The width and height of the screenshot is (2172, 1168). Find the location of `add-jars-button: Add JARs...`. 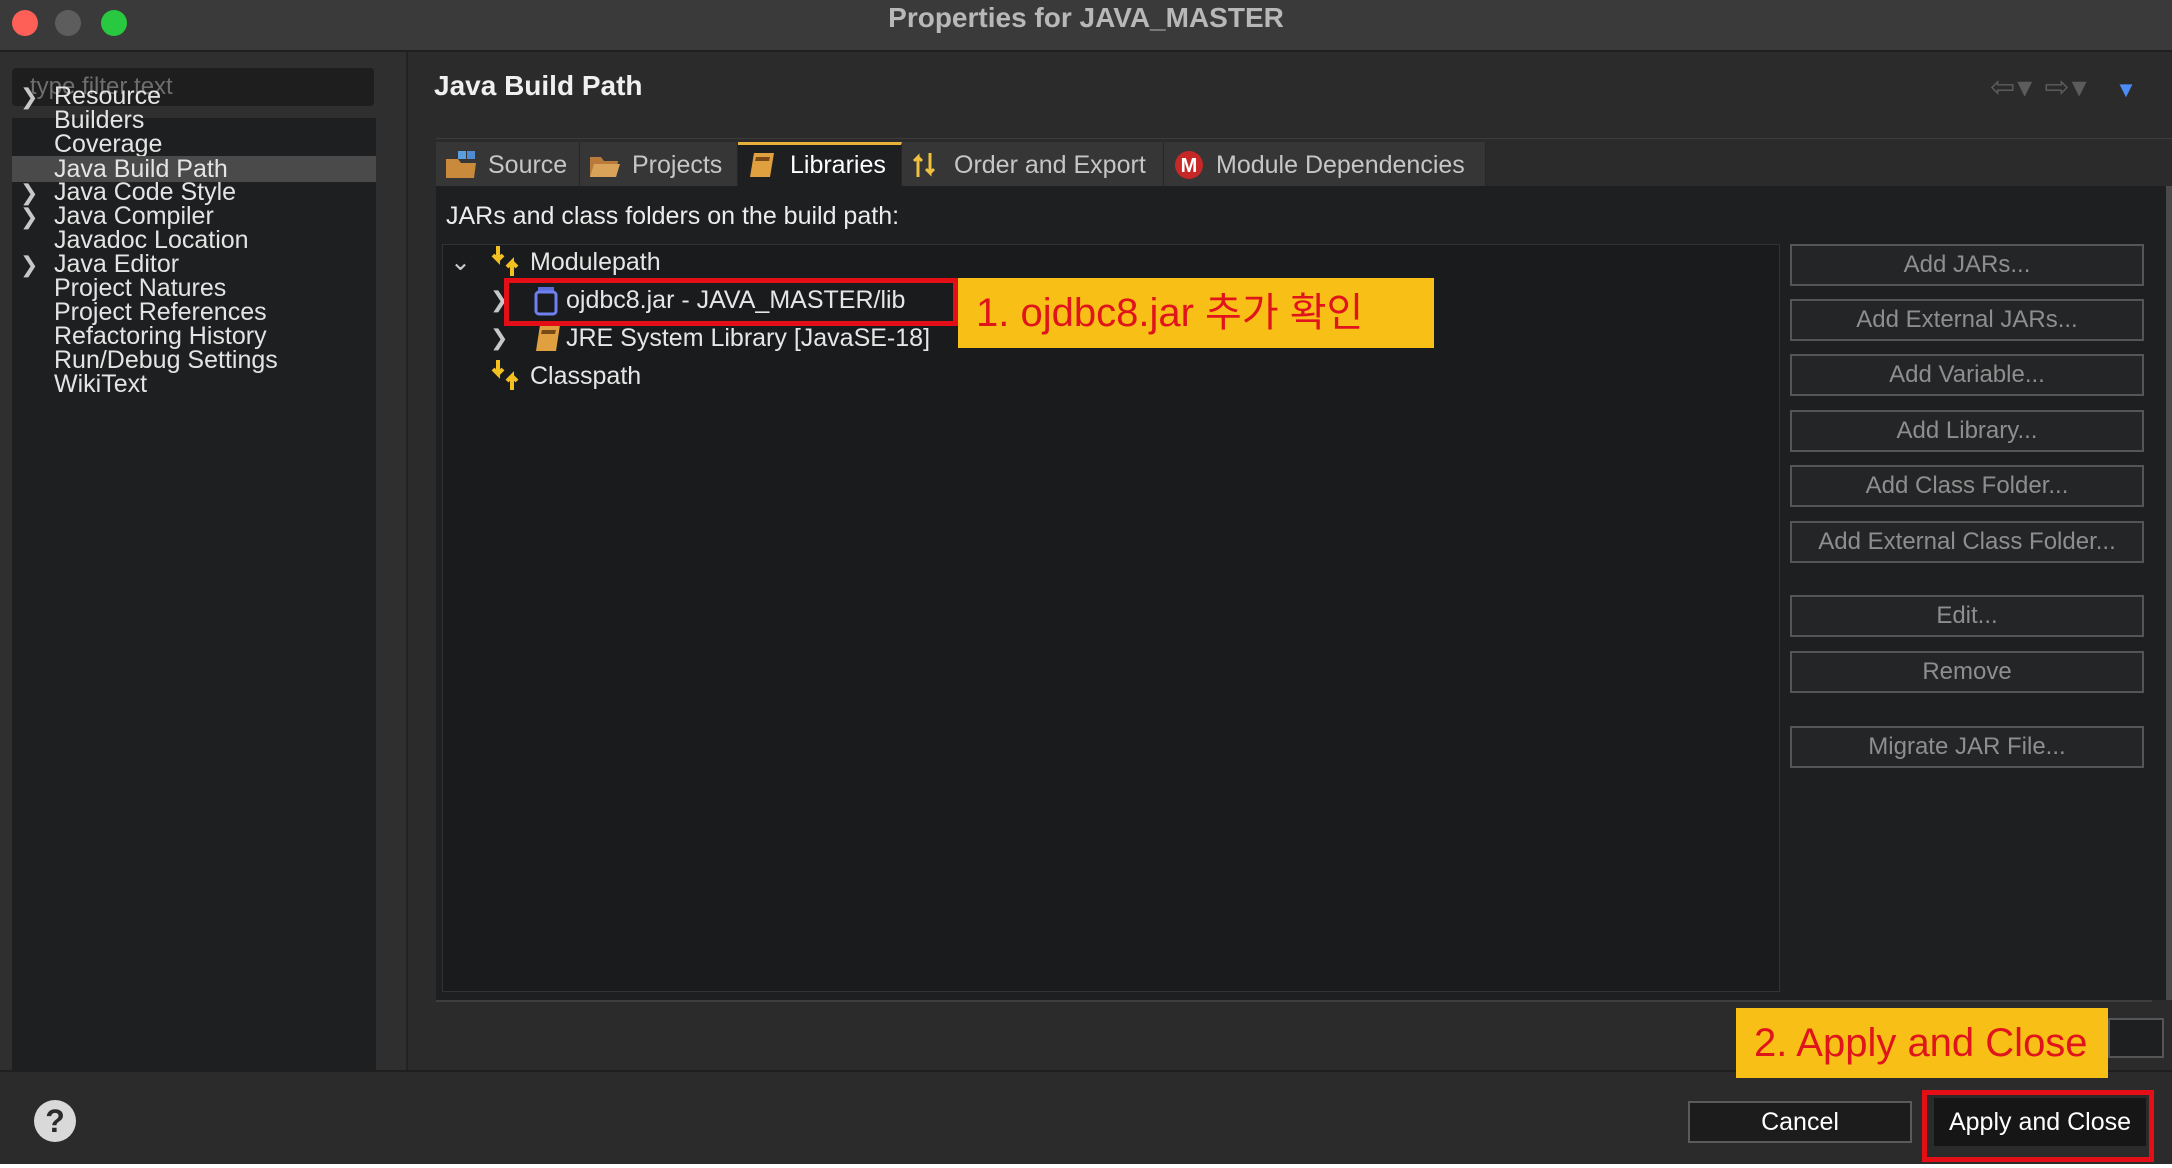

add-jars-button: Add JARs... is located at coordinates (1967, 265).